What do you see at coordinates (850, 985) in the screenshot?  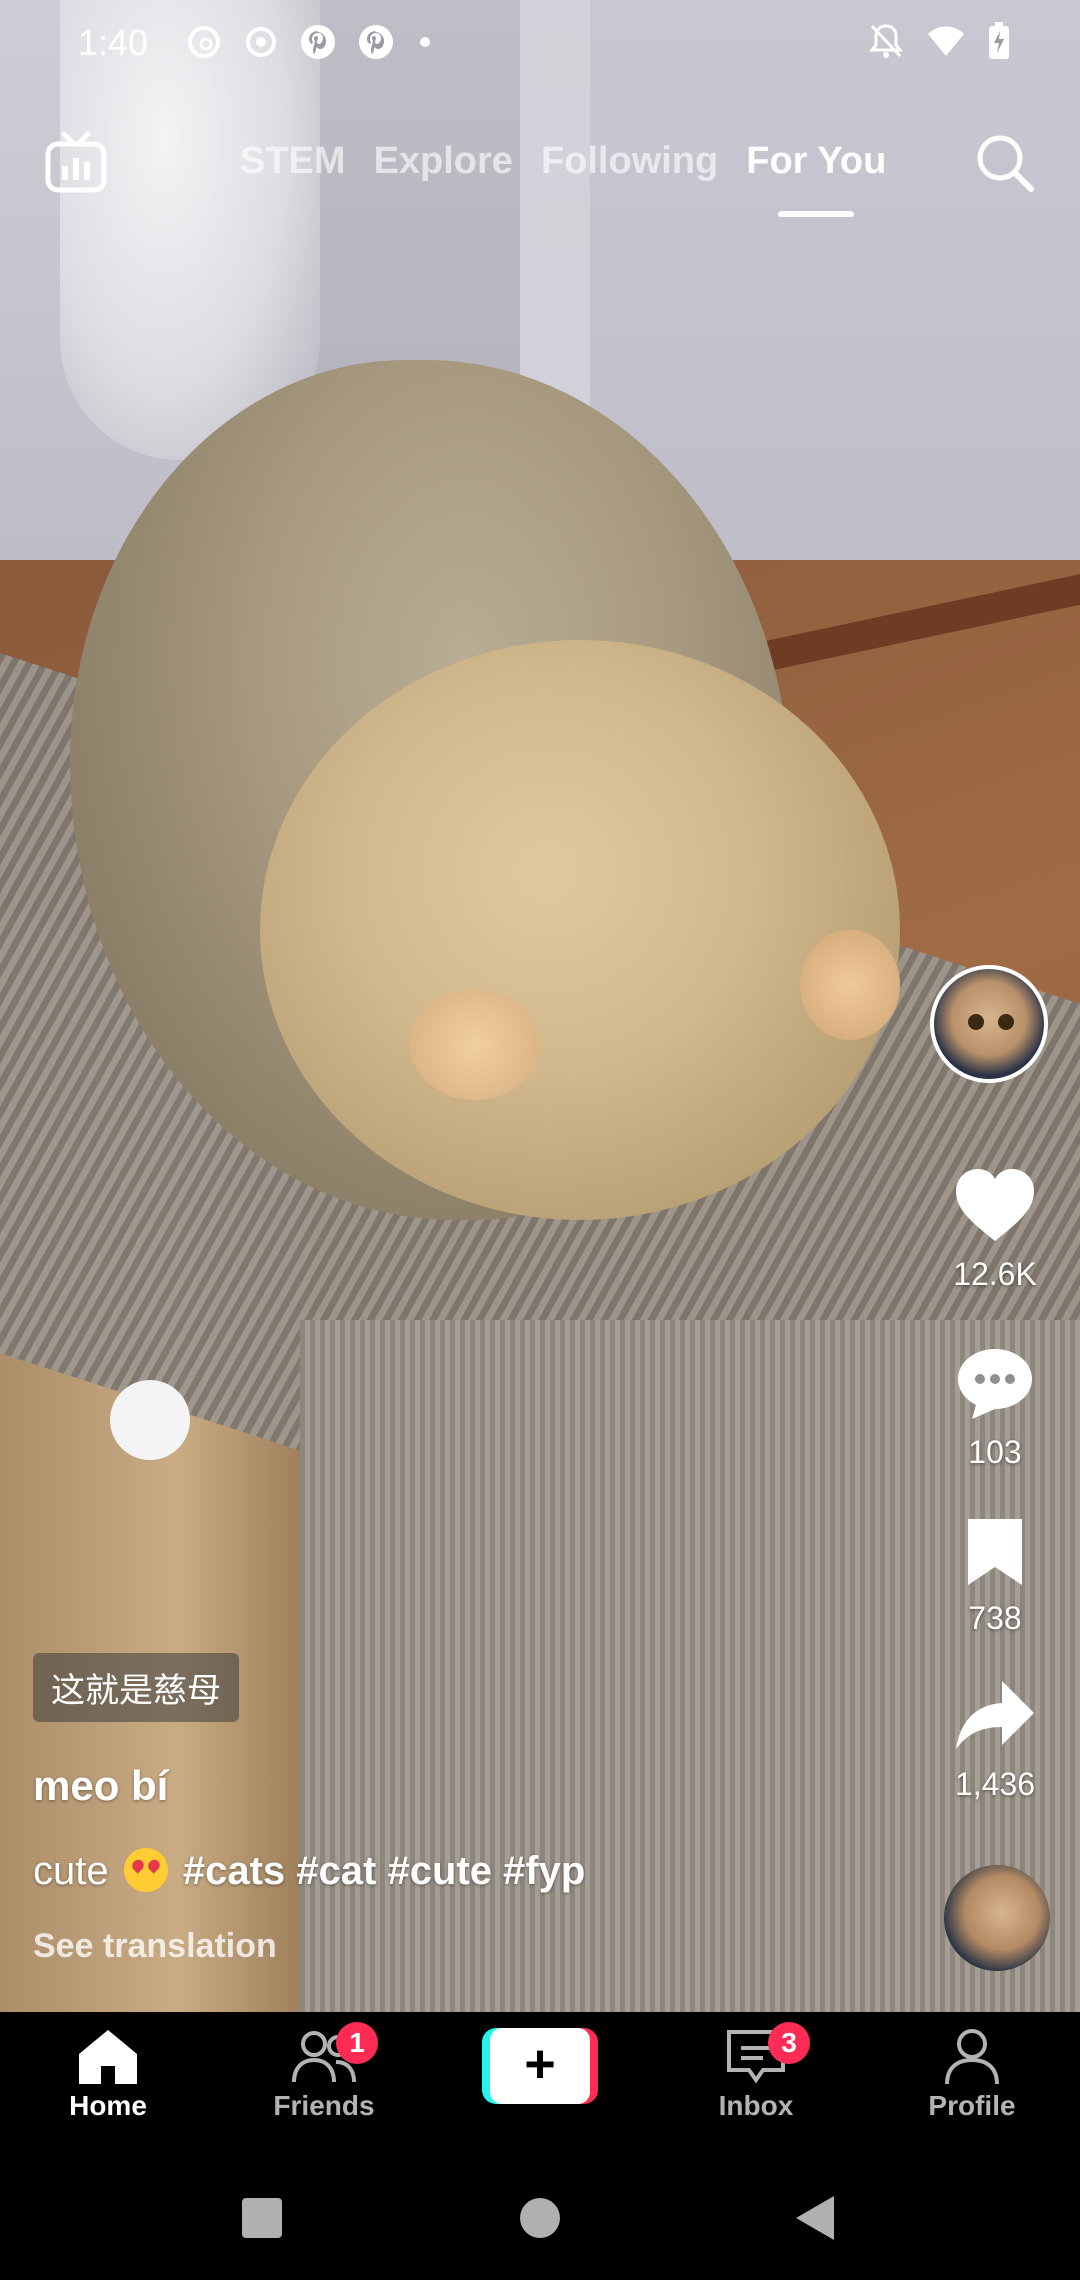 I see `video-cat-ear-right` at bounding box center [850, 985].